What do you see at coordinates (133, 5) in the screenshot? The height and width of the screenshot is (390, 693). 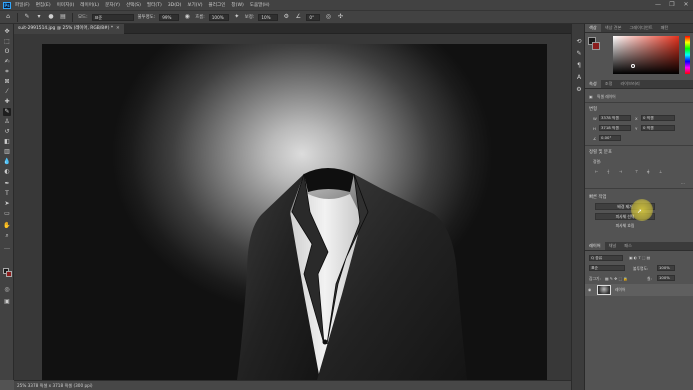 I see `menu-select: 선택(S)` at bounding box center [133, 5].